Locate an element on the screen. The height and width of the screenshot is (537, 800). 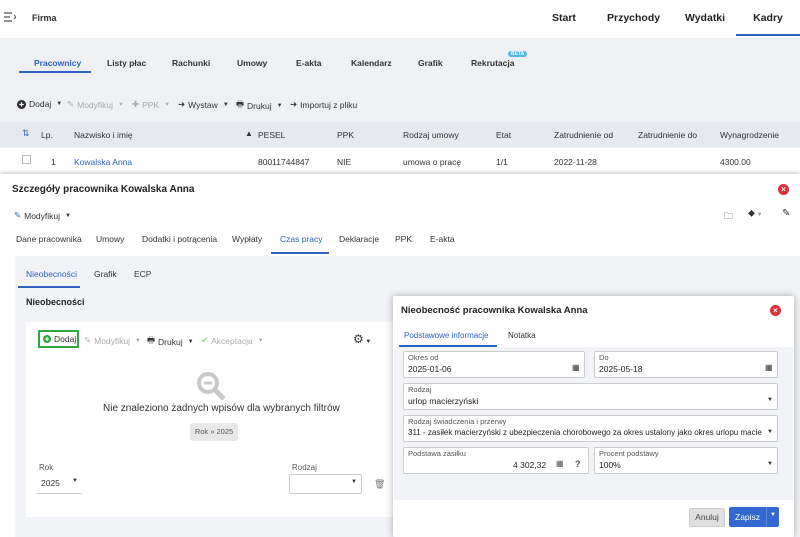
absence-print-label: Drukuj is located at coordinates (170, 342).